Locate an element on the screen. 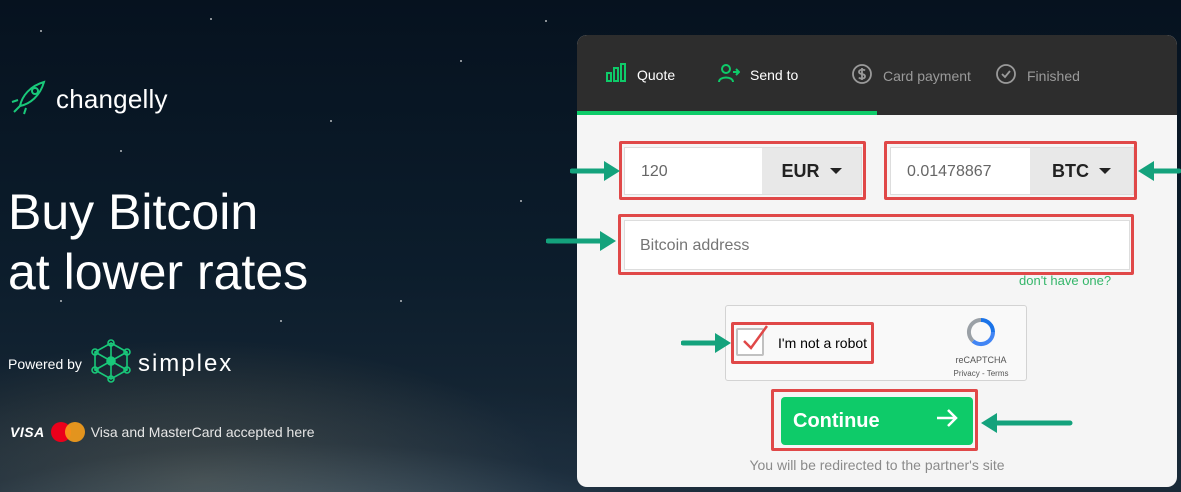  card-acceptance: VISA Visa and MasterCard accepted here is located at coordinates (162, 432).